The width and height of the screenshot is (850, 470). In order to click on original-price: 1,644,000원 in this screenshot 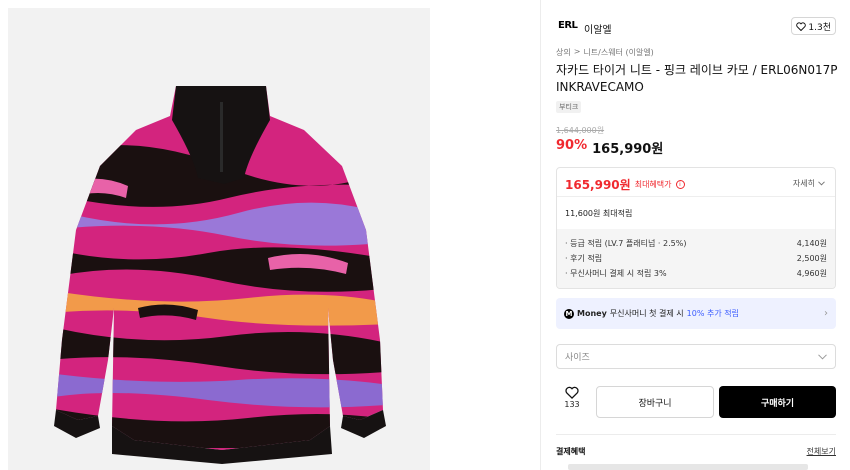, I will do `click(580, 130)`.